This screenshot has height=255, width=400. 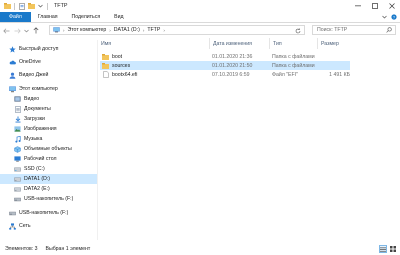 What do you see at coordinates (285, 74) in the screenshot?
I see `file-type: Файл "EFI"` at bounding box center [285, 74].